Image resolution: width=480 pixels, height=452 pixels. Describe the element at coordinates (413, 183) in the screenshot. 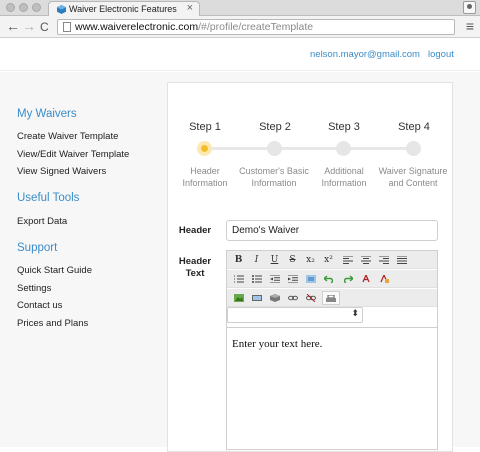

I see `step-4-desc-line2: and Content` at that location.